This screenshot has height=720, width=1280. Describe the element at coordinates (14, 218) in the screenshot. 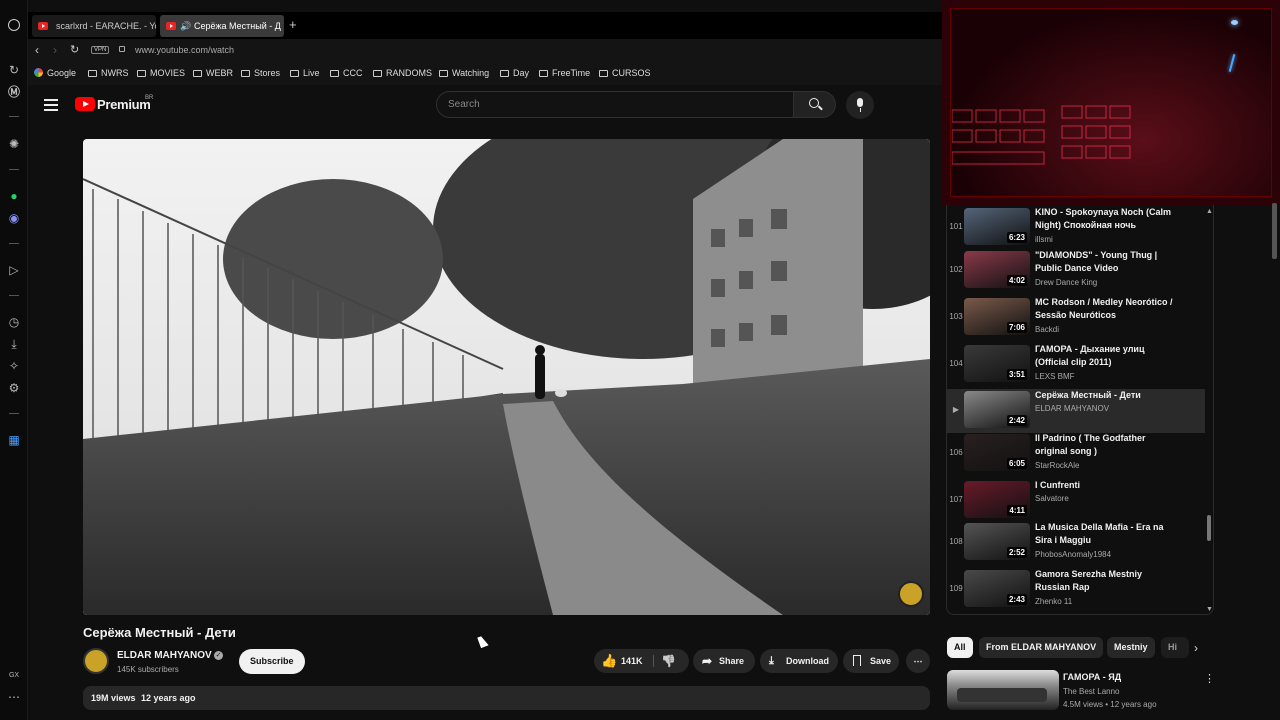

I see `discord-icon: ◉` at that location.